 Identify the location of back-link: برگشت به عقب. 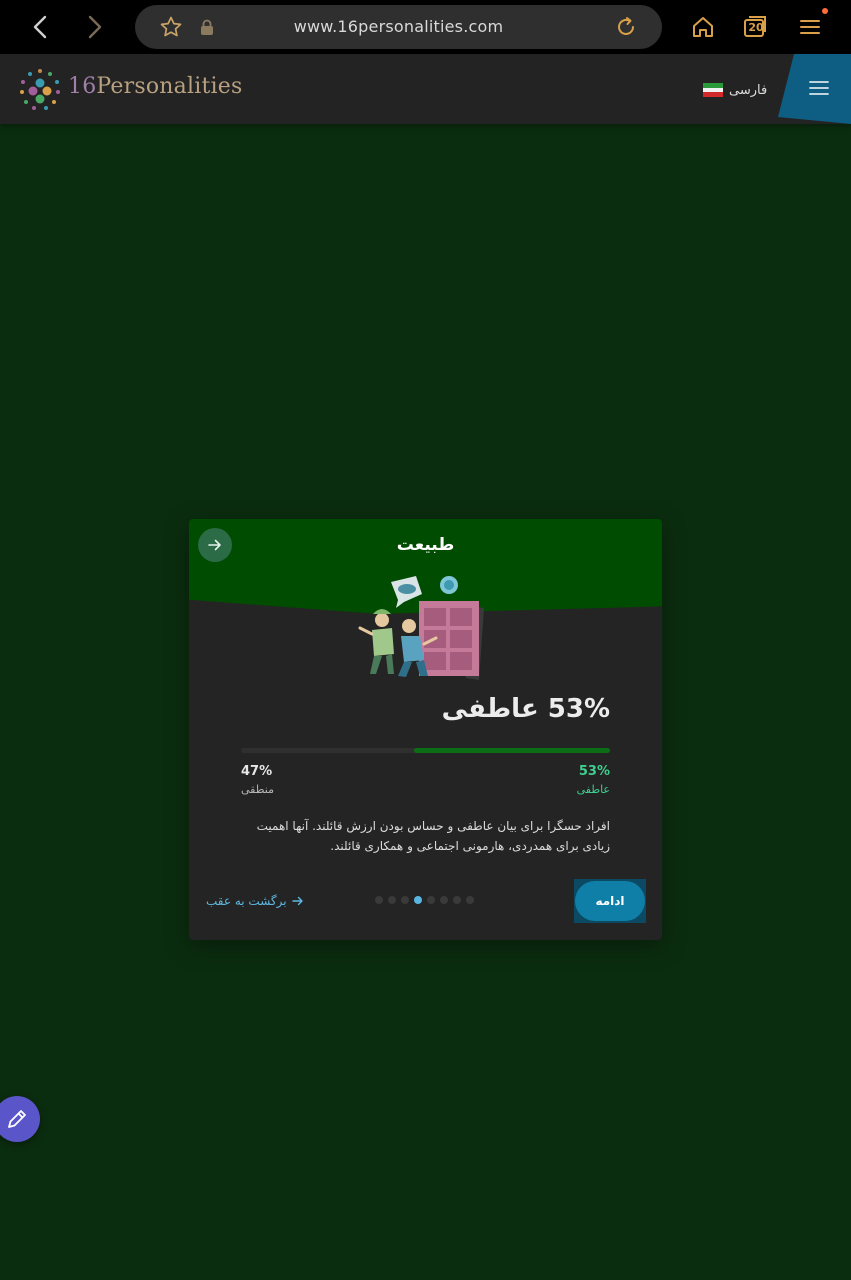
(255, 901).